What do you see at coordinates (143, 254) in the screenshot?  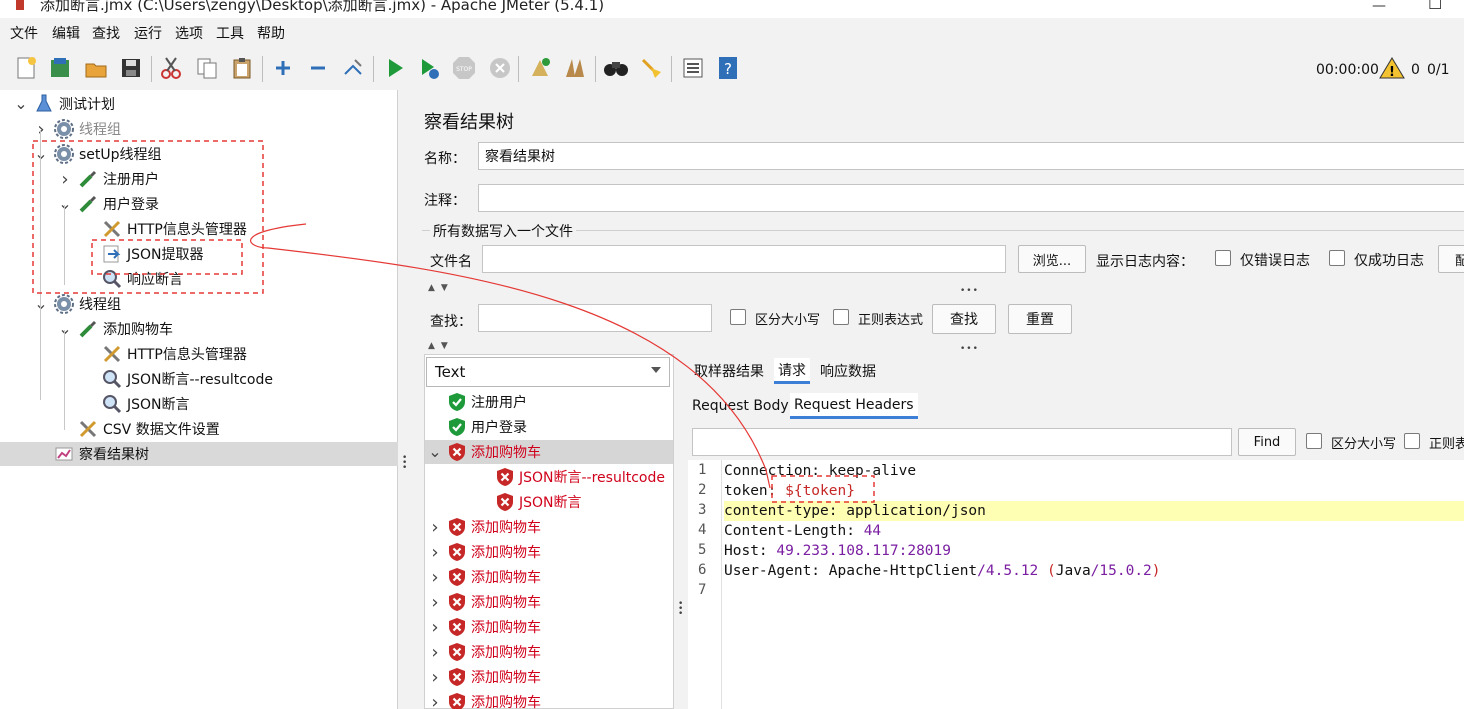 I see `tree-node: JSON提取器` at bounding box center [143, 254].